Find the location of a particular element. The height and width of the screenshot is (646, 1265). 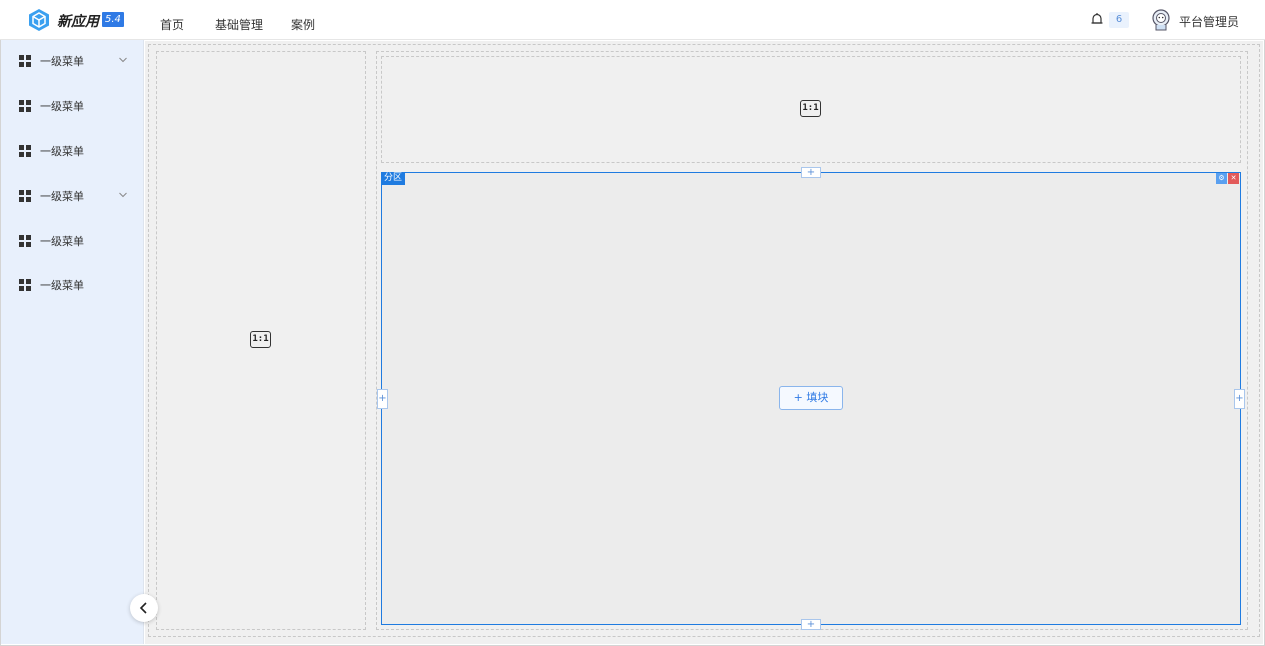

sidebar-collapse-button is located at coordinates (144, 608).